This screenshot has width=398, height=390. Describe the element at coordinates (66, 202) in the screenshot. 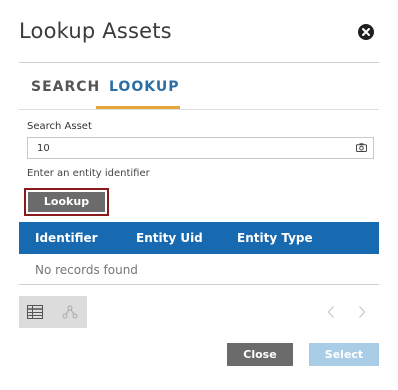

I see `lookup-button: Lookup` at that location.